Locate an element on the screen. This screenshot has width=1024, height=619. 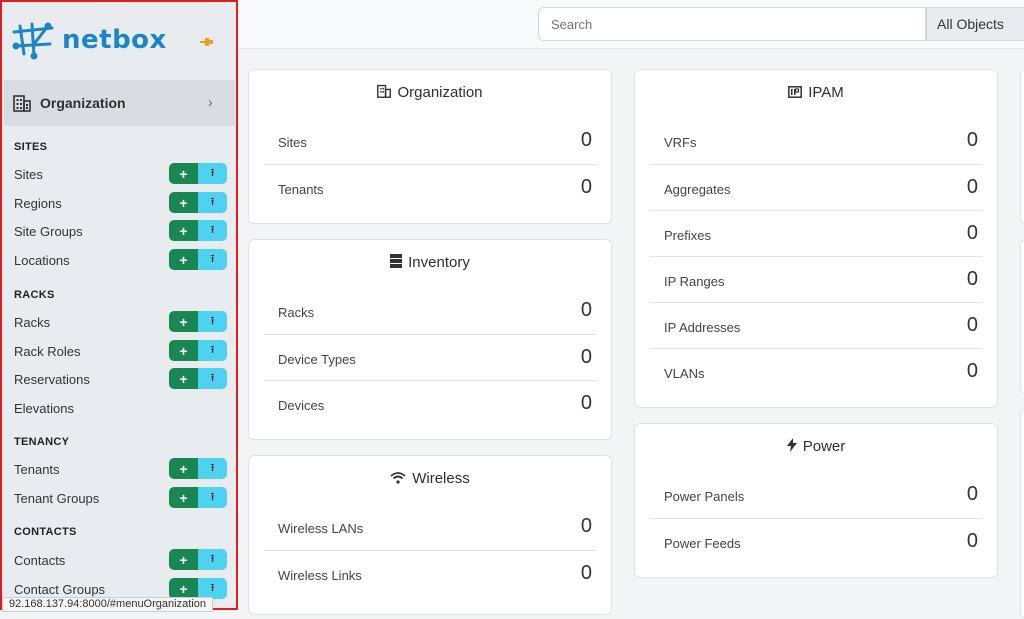
tenant-groups-actions: + ⭱ is located at coordinates (198, 497).